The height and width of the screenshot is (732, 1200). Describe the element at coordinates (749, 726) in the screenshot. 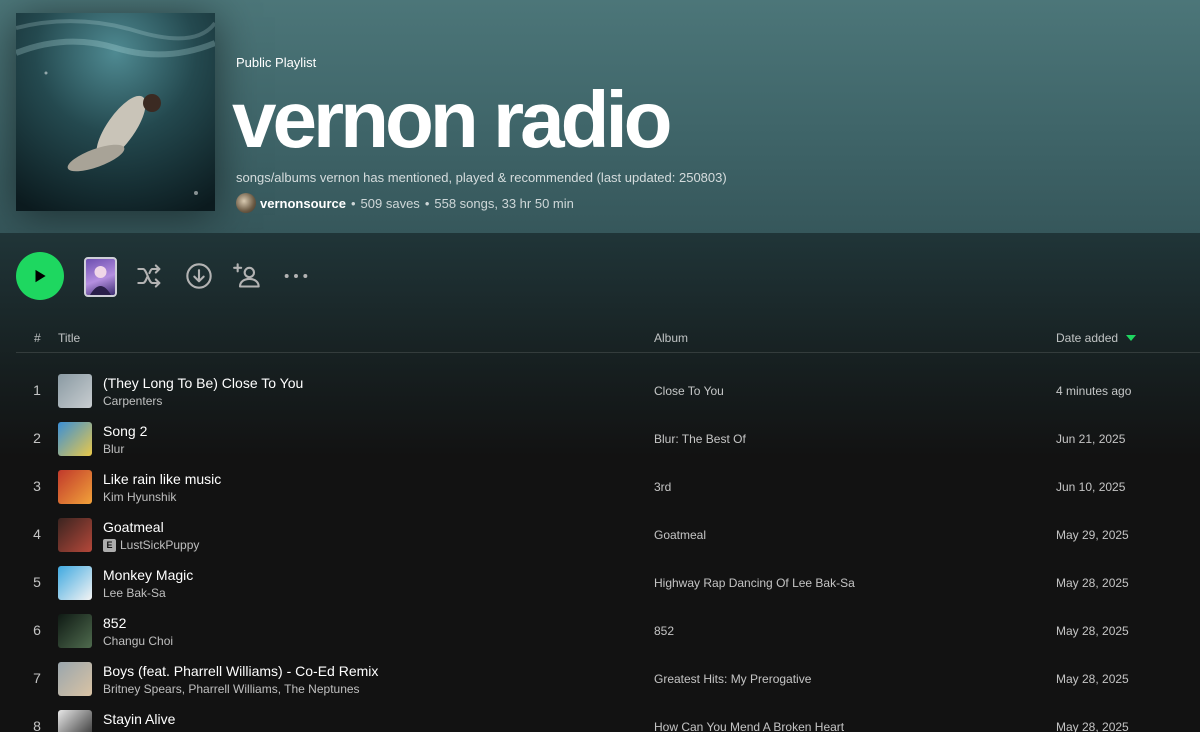

I see `track-album: How Can You Mend A Broken Heart` at that location.